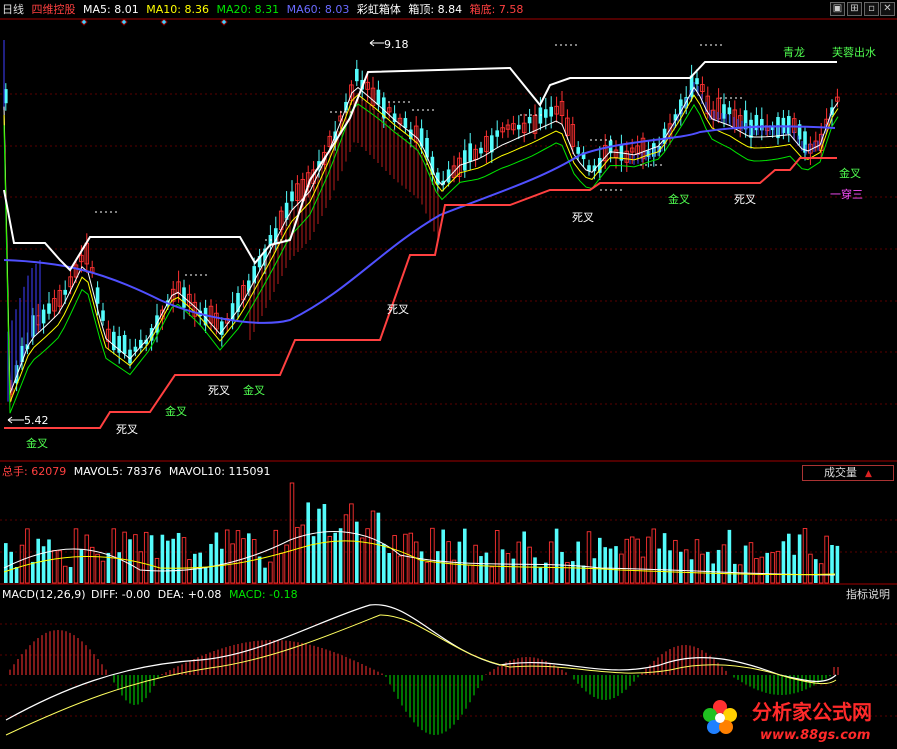  I want to click on zoom-icon: ⊞, so click(854, 9).